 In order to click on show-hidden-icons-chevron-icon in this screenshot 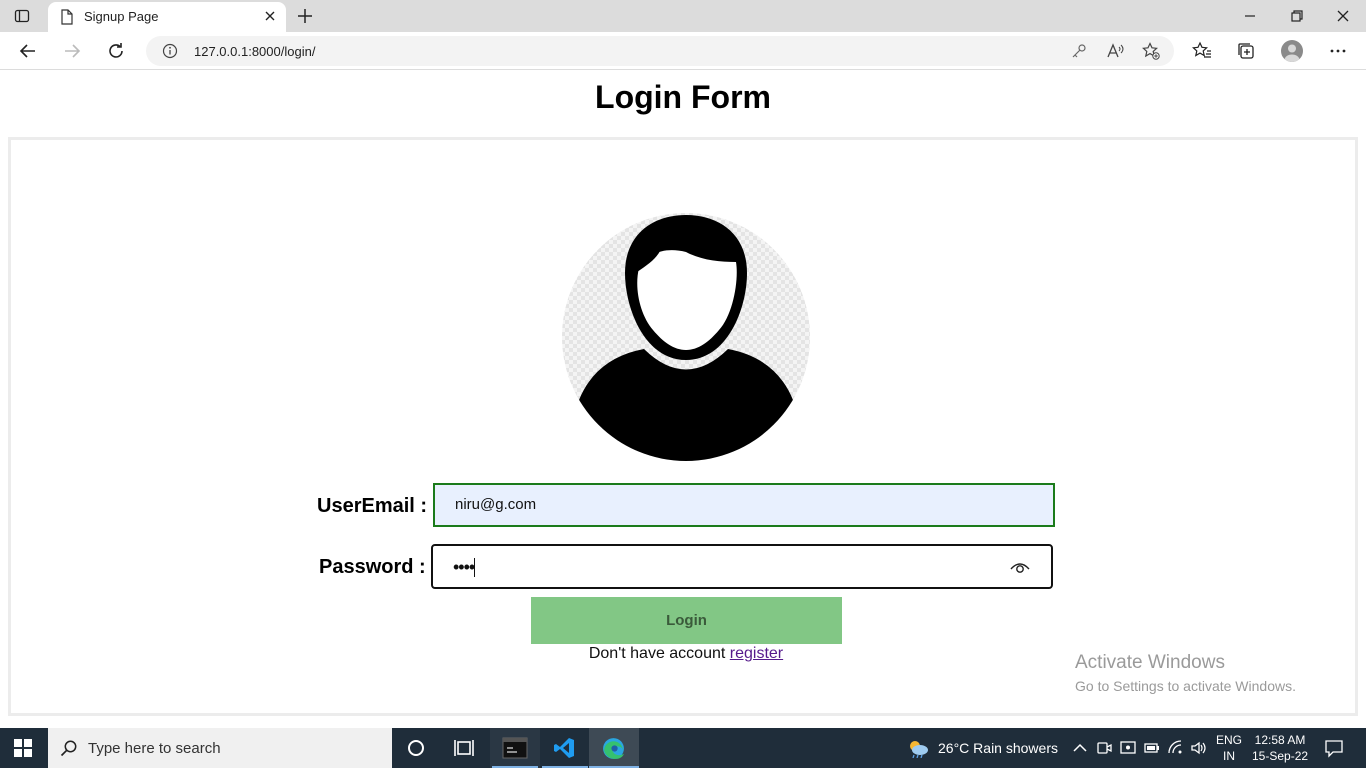, I will do `click(1080, 748)`.